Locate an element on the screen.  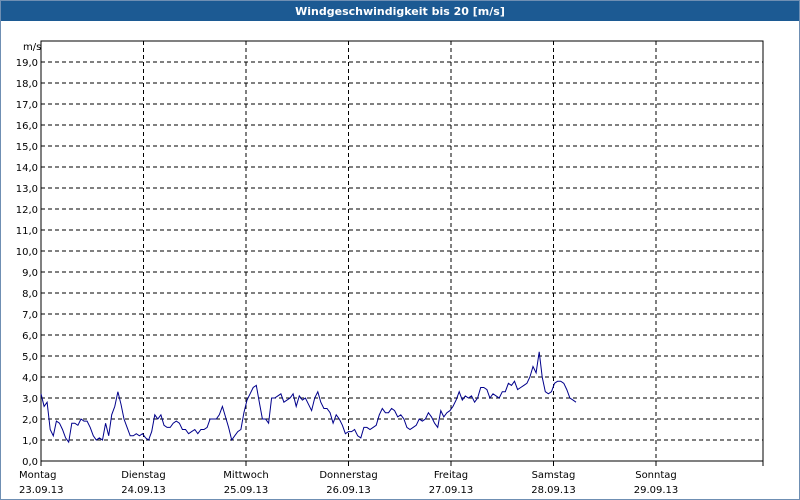
y-tick-label: 1,0 is located at coordinates (30, 441).